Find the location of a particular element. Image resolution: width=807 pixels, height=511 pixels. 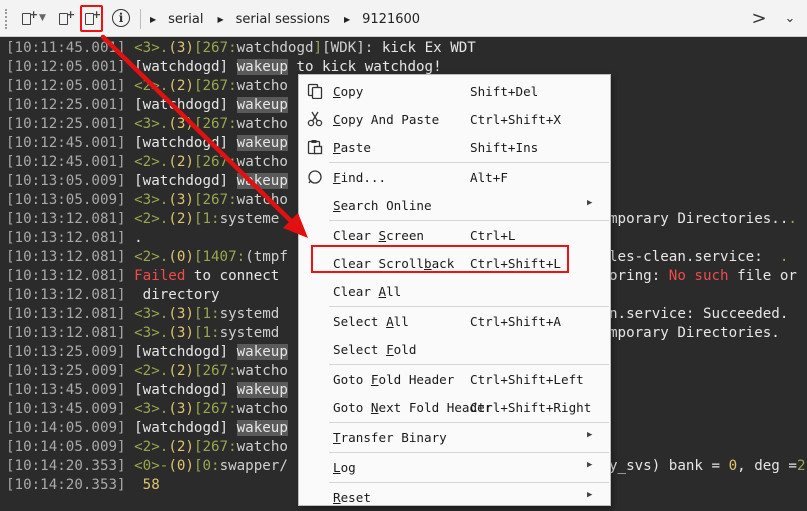

chevron-right-icon: > is located at coordinates (759, 18).